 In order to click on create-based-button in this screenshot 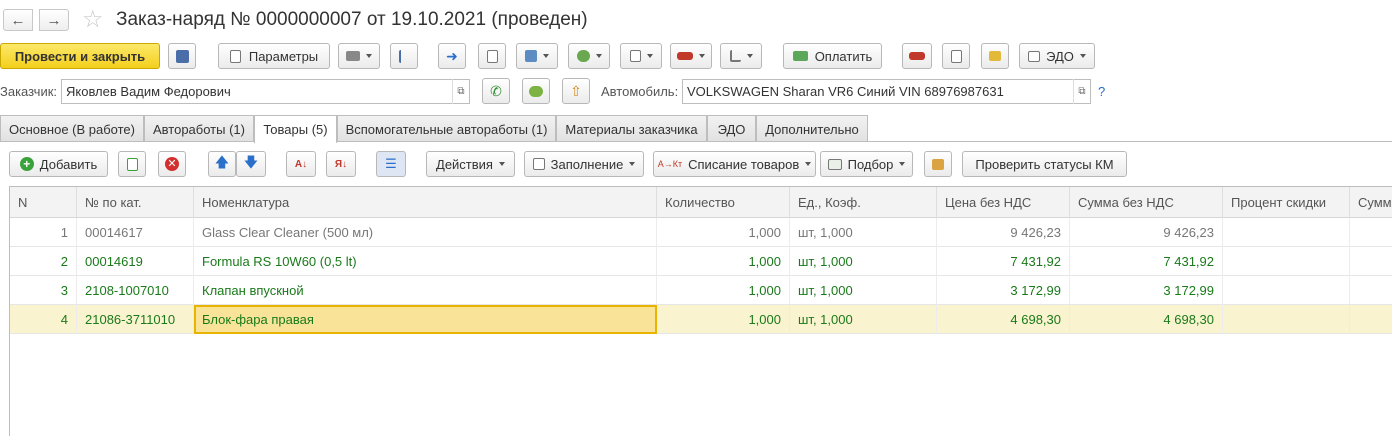, I will do `click(537, 56)`.